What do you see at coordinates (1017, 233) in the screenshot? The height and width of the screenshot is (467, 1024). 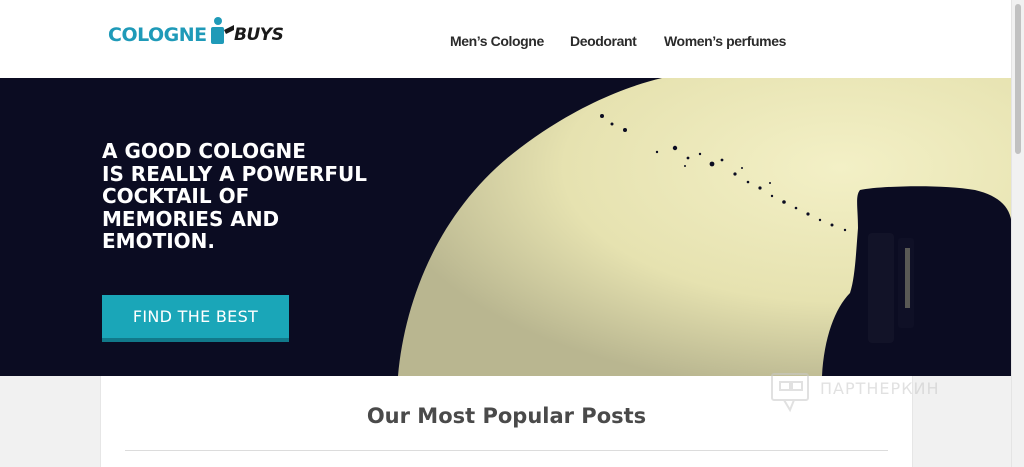 I see `page-scrollbar` at bounding box center [1017, 233].